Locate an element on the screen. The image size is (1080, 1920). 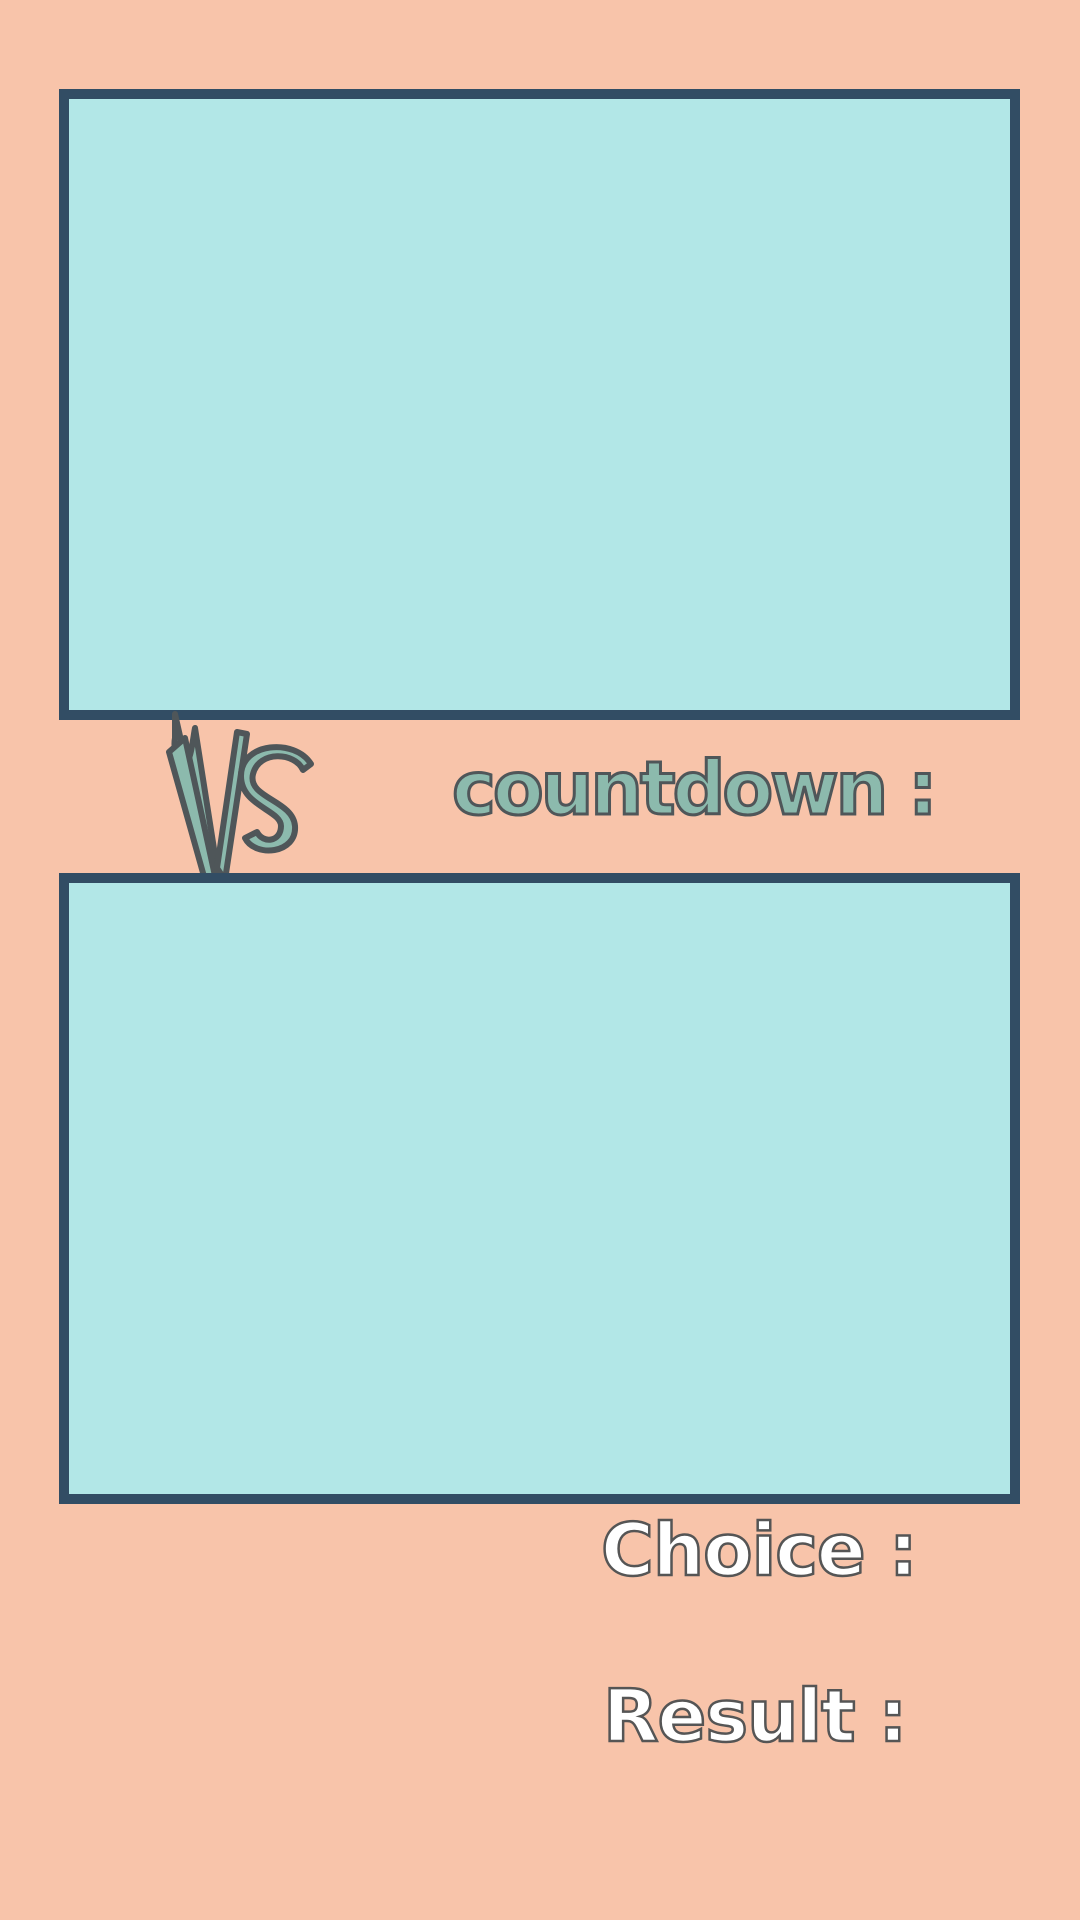
vs-letter-v is located at coordinates (208, 797).